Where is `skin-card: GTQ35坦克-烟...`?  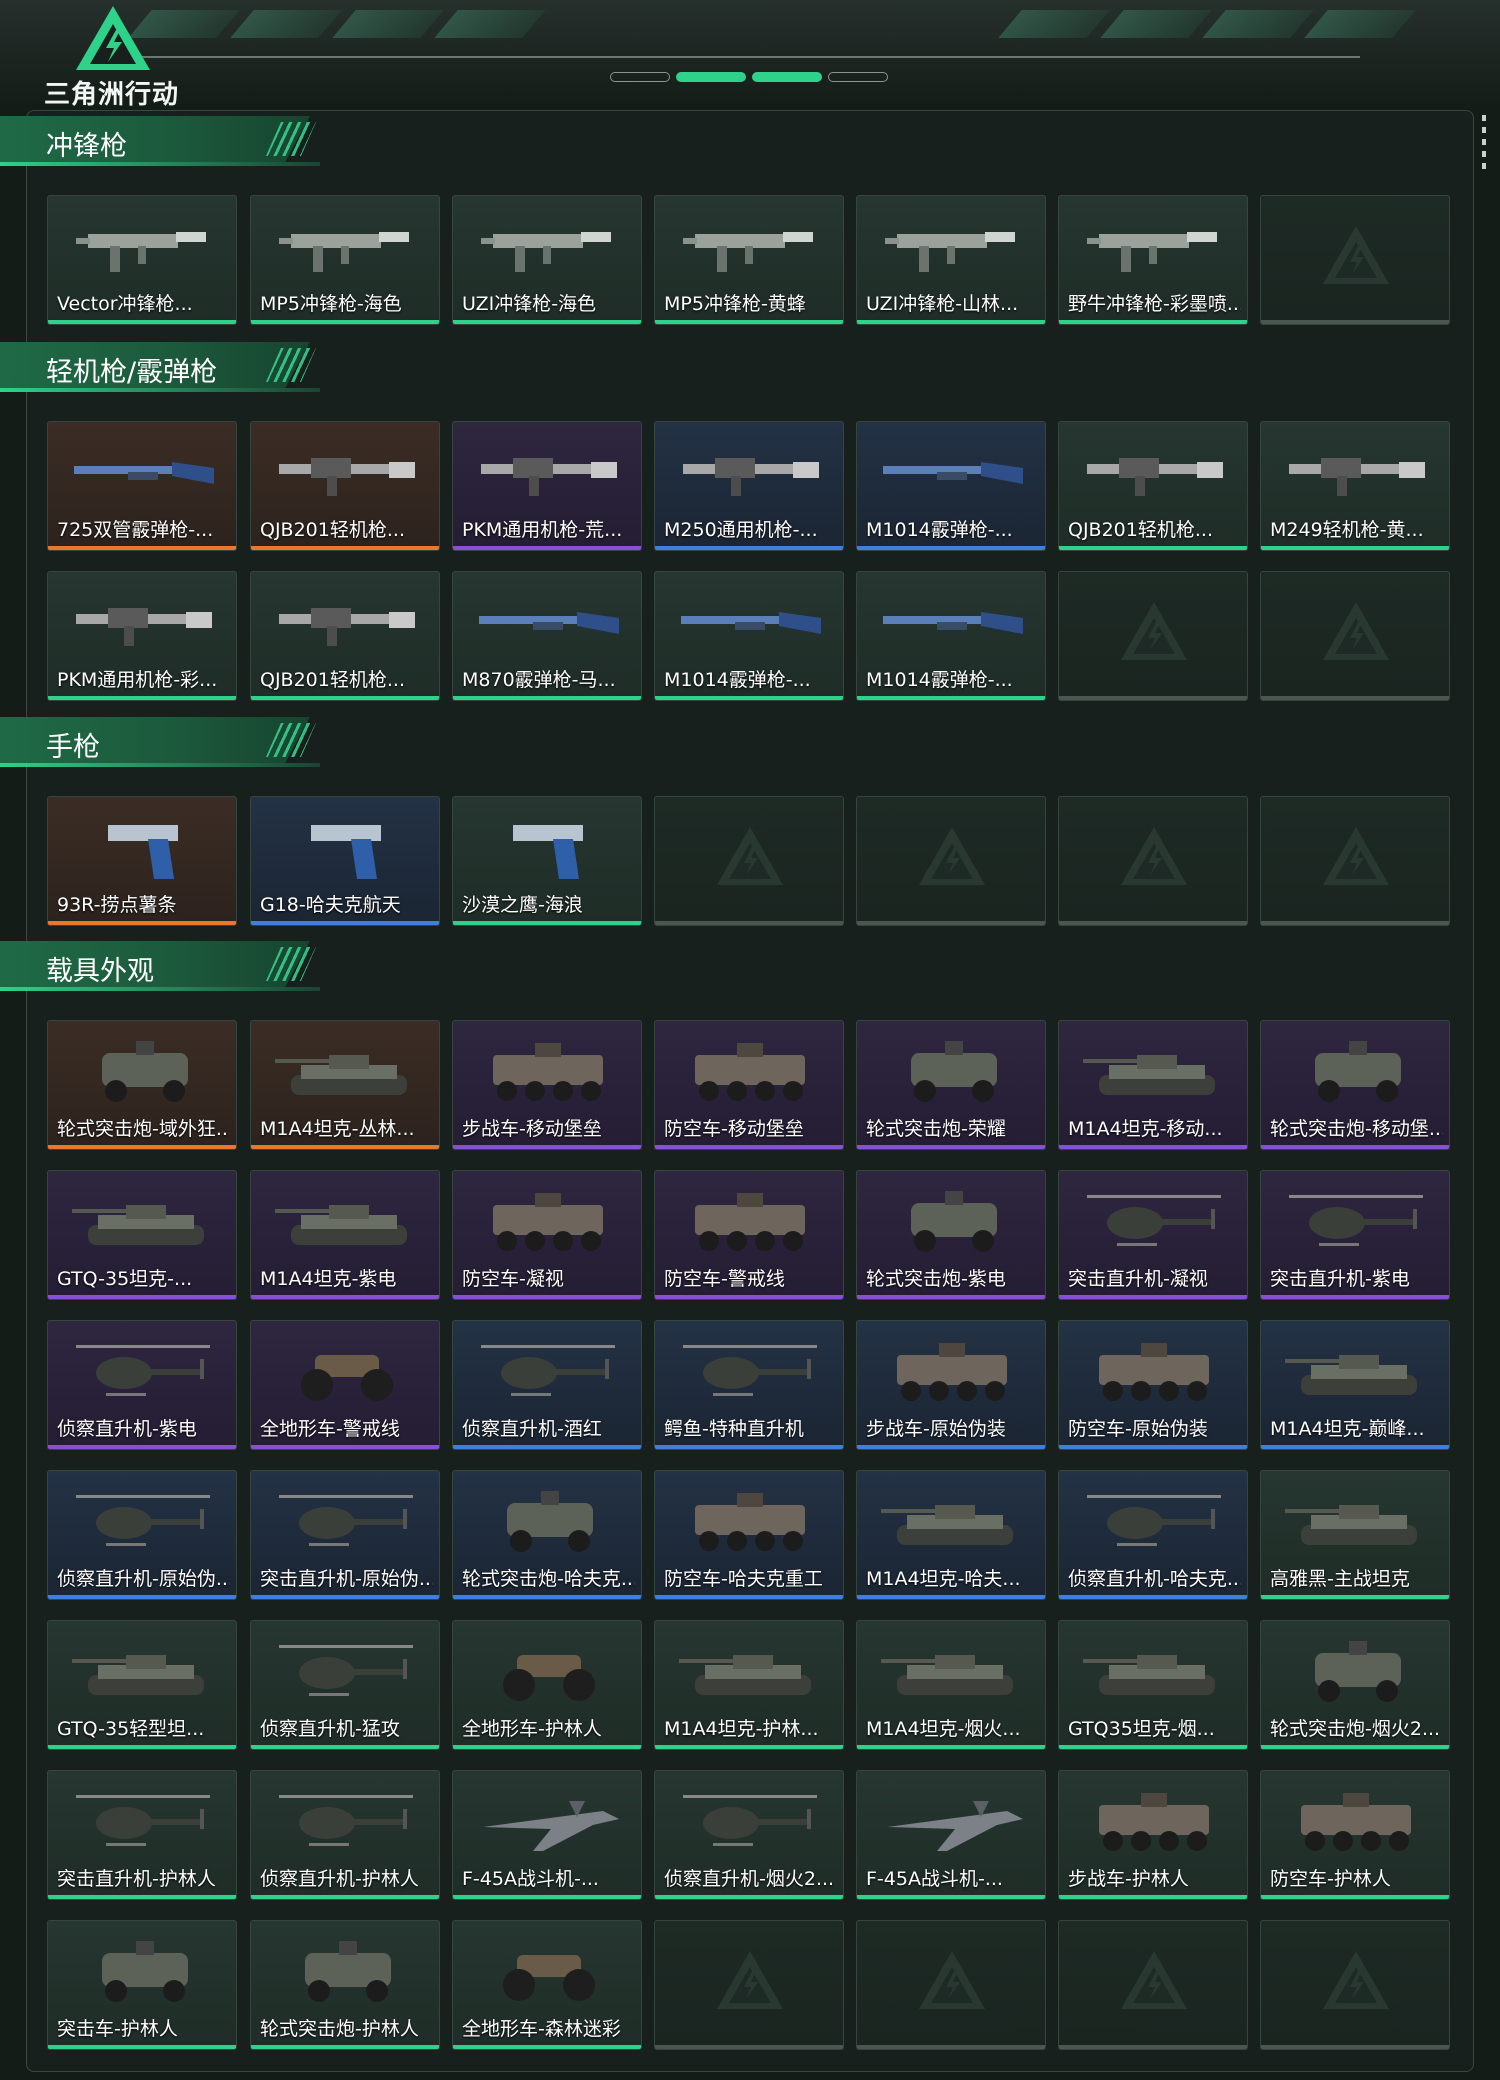
skin-card: GTQ35坦克-烟... is located at coordinates (1153, 1685).